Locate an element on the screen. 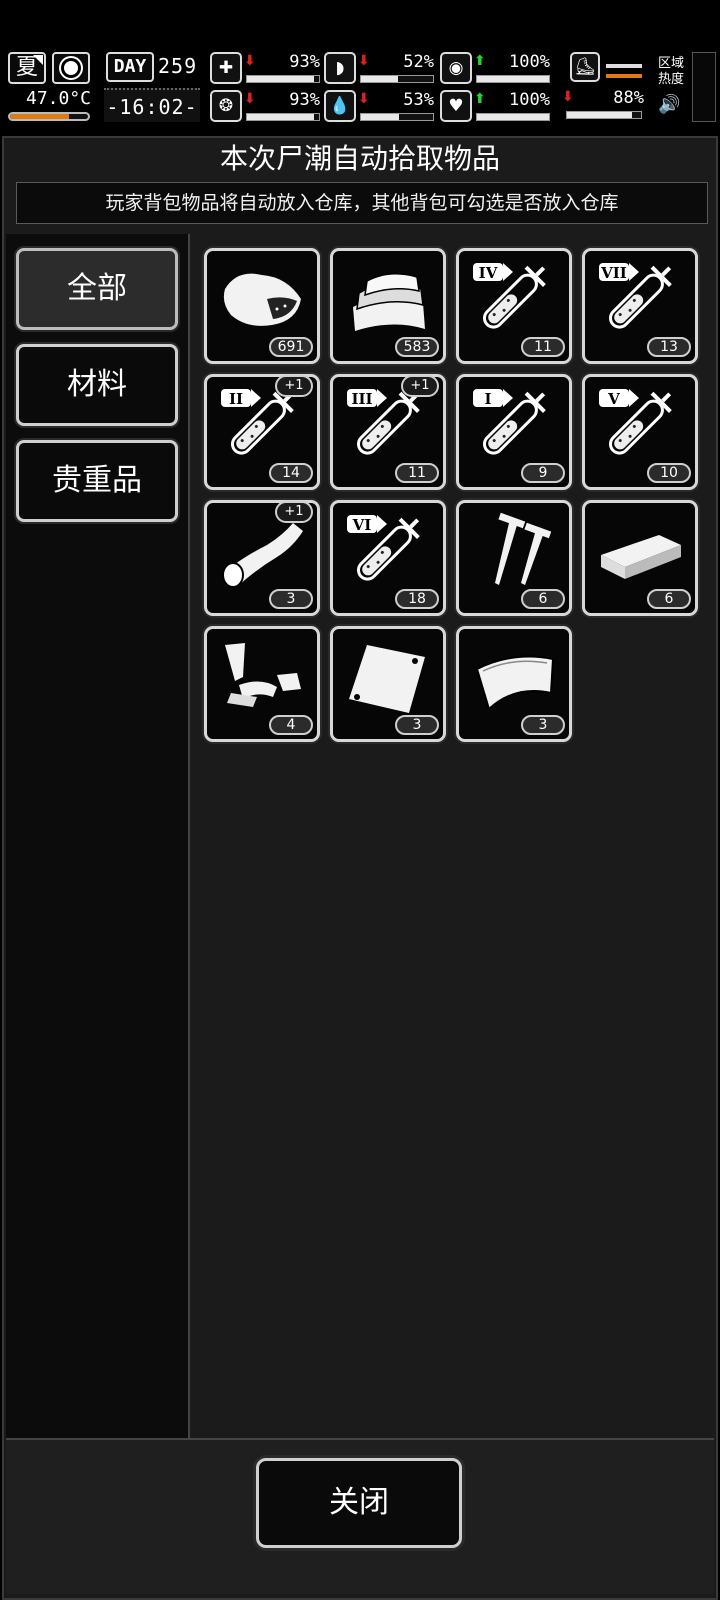  svg-text: I is located at coordinates (487, 399).